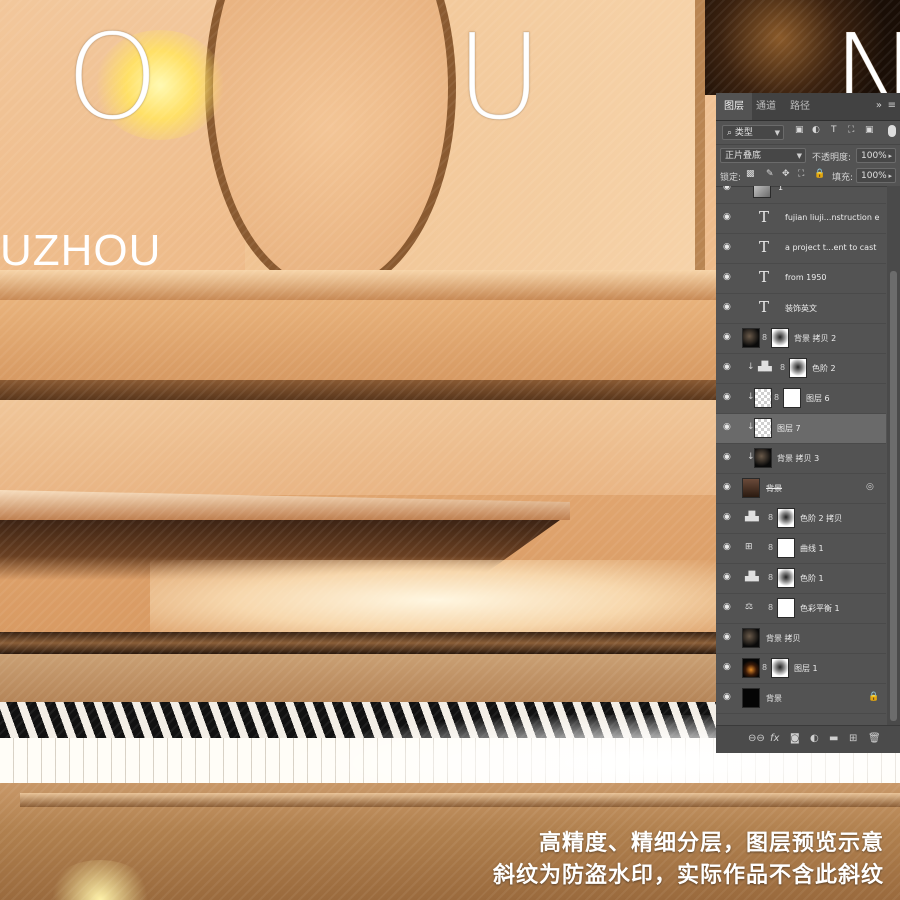  Describe the element at coordinates (890, 156) in the screenshot. I see `chevron-down-icon: ▸` at that location.